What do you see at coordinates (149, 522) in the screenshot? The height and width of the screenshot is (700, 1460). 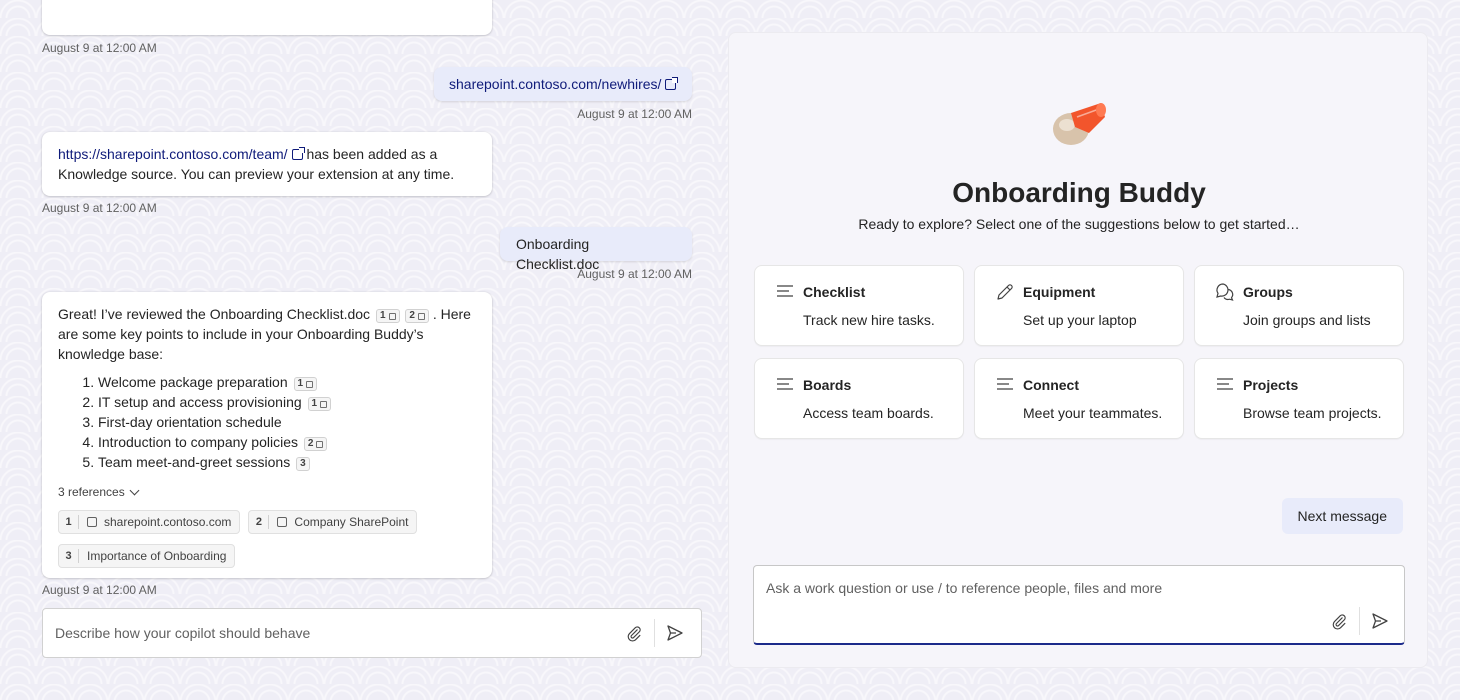 I see `reference-chip: 1 sharepoint.contoso.com` at bounding box center [149, 522].